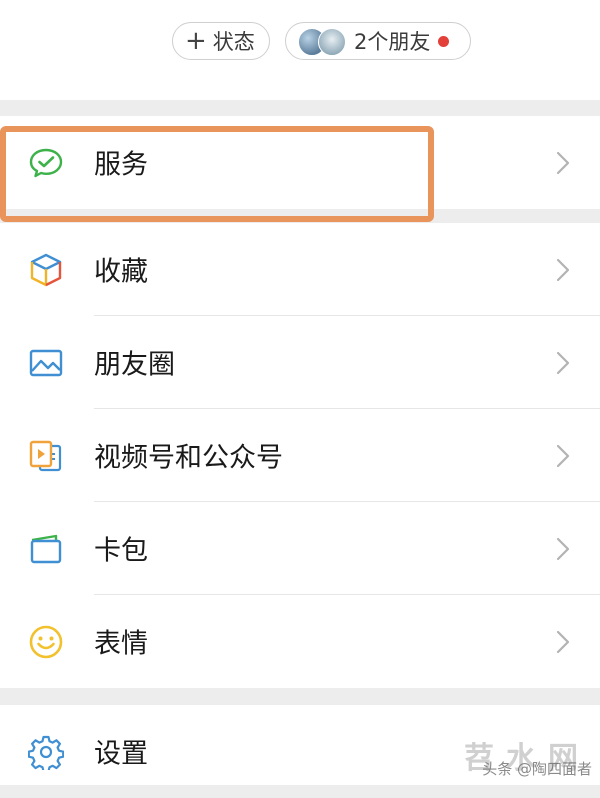 The height and width of the screenshot is (798, 600). I want to click on menu-item-channels: 视频号和公众号, so click(300, 455).